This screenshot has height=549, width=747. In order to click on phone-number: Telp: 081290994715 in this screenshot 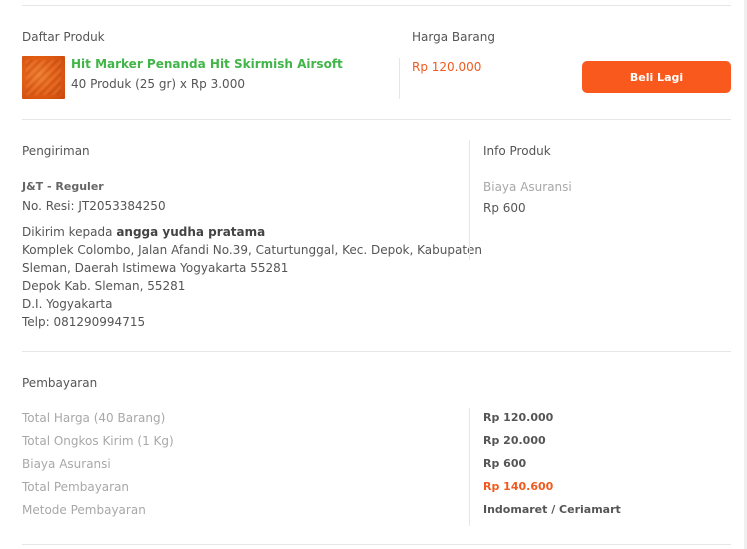, I will do `click(84, 322)`.